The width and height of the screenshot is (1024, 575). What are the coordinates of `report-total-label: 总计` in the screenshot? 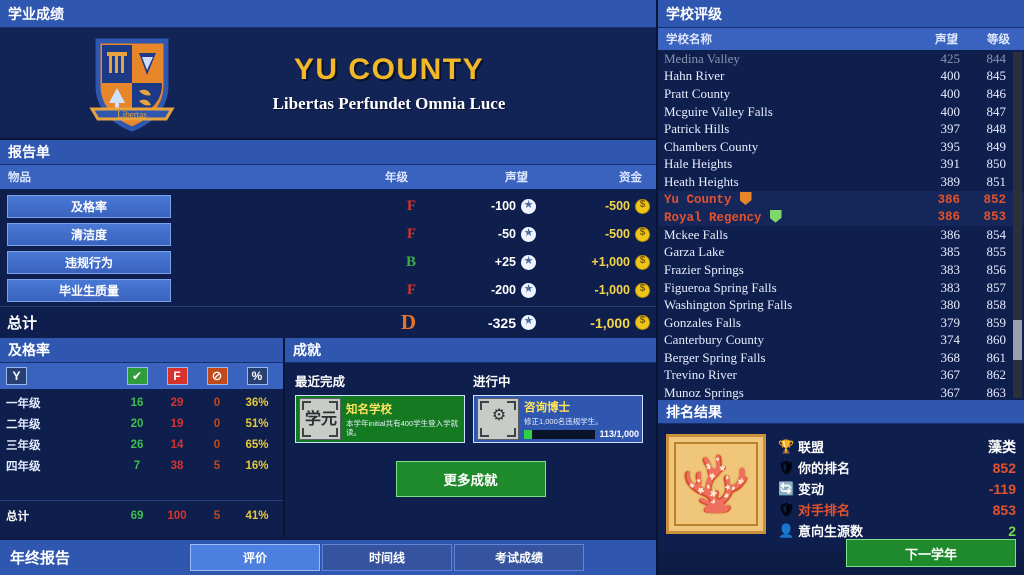 It's located at (22, 323).